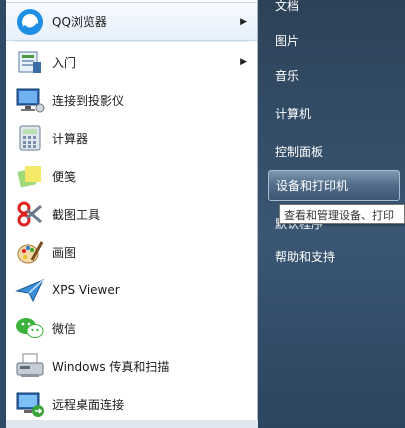  I want to click on menu-item-qq-browser: QQ浏览器 ▶, so click(131, 21).